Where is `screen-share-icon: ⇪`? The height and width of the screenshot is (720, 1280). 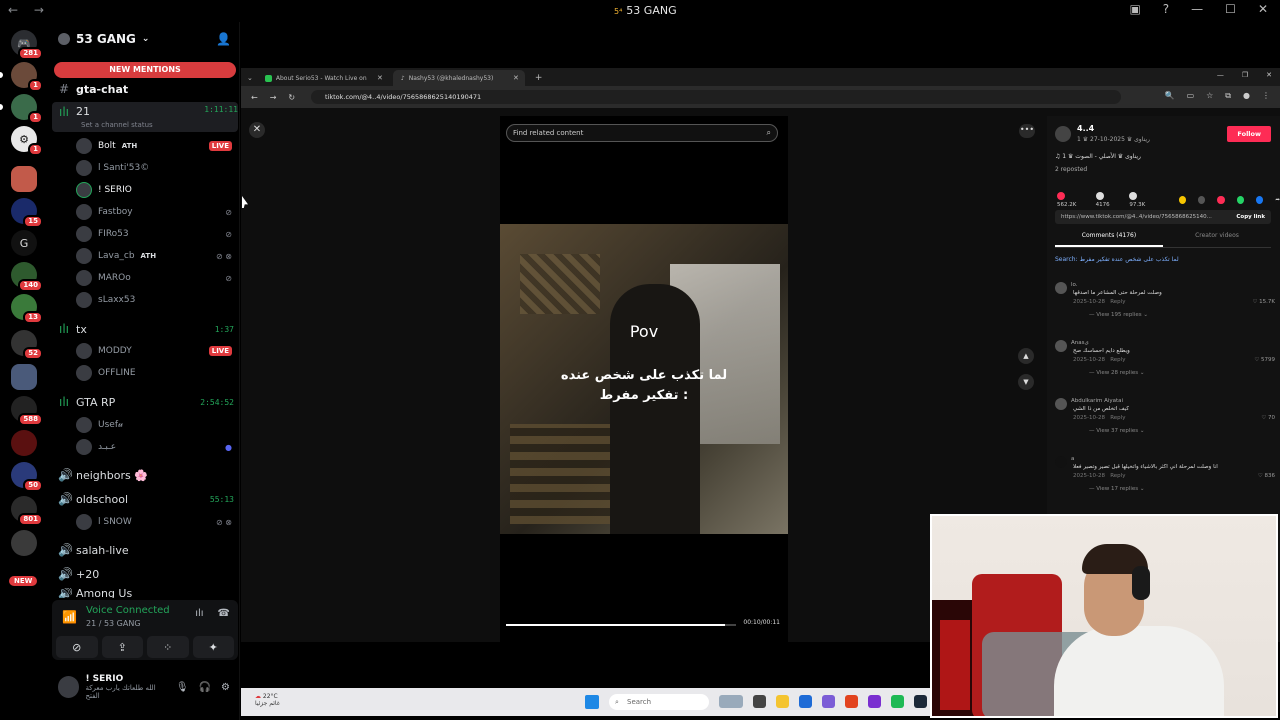
screen-share-icon: ⇪ is located at coordinates (122, 647).